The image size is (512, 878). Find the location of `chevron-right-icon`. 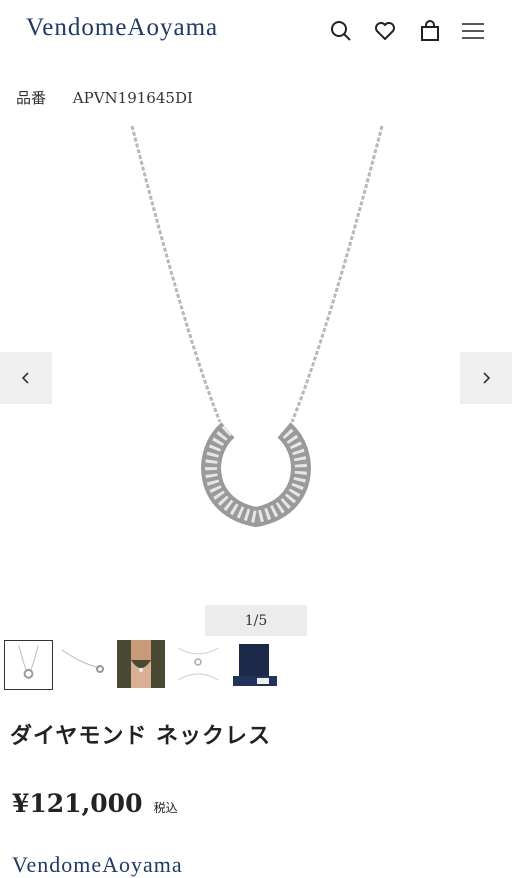

chevron-right-icon is located at coordinates (487, 378).